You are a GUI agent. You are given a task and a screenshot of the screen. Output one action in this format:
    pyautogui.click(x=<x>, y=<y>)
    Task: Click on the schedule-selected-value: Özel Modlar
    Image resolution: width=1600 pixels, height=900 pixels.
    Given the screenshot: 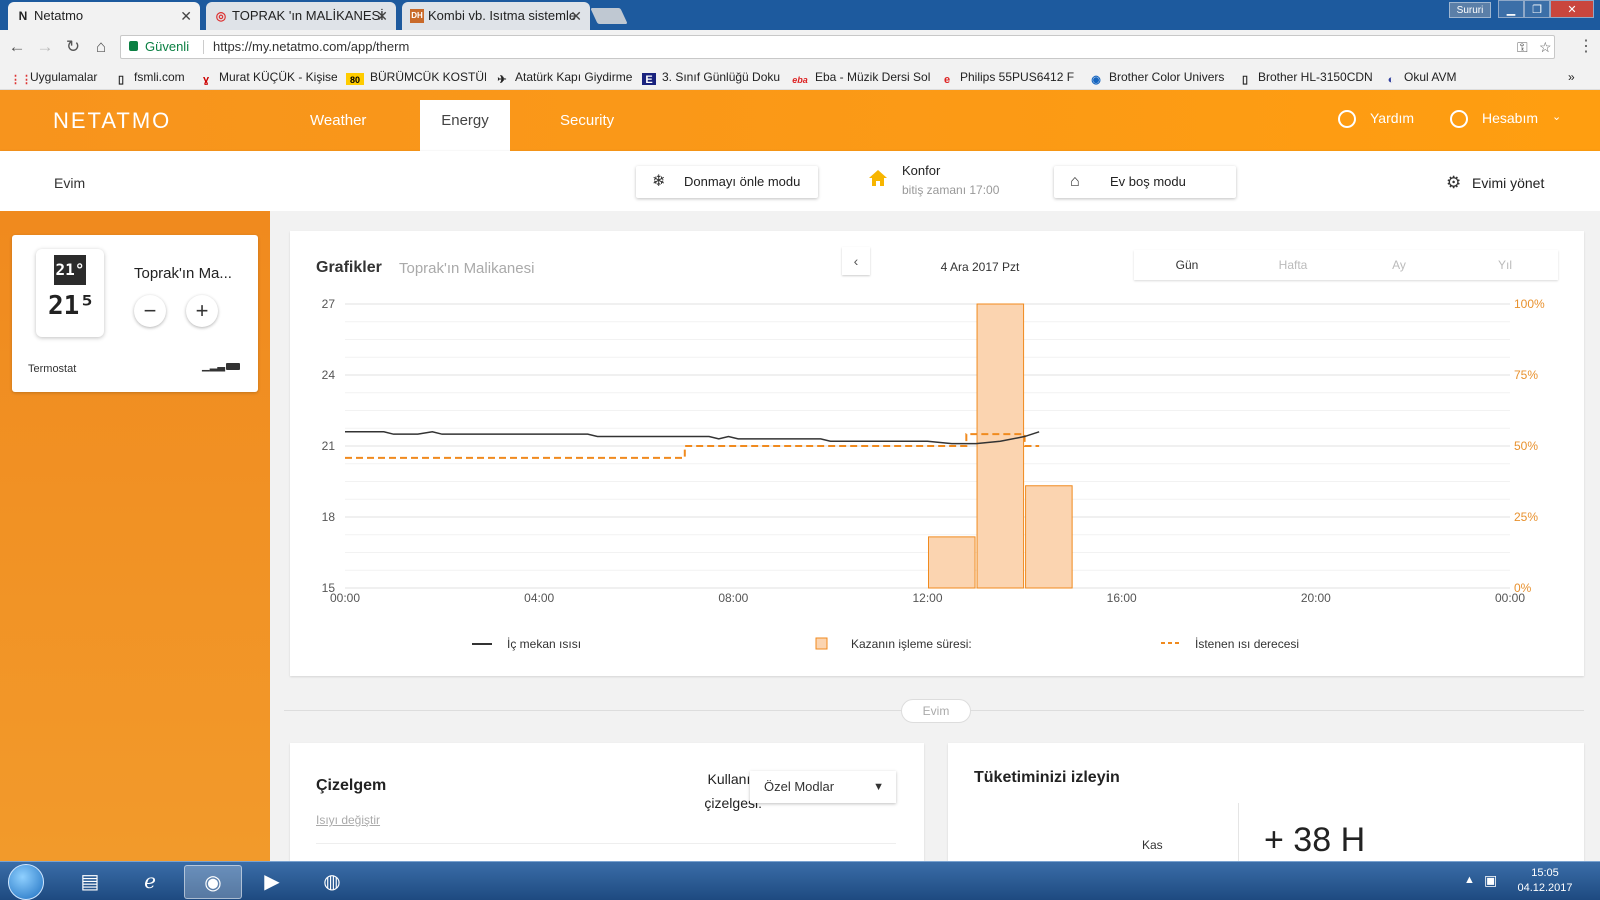 What is the action you would take?
    pyautogui.click(x=799, y=786)
    